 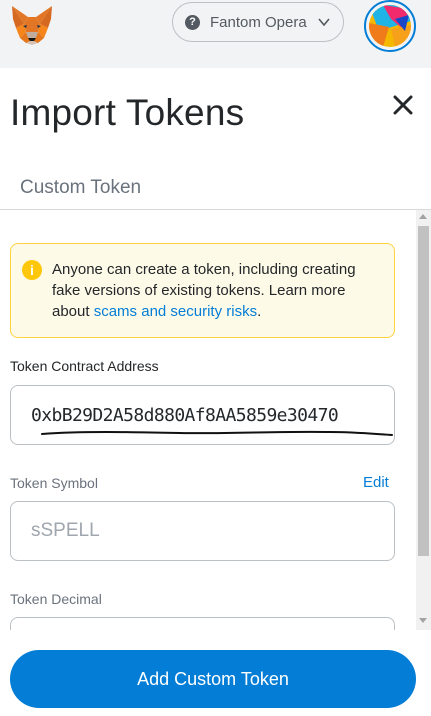 I want to click on account-avatar-icon, so click(x=390, y=26).